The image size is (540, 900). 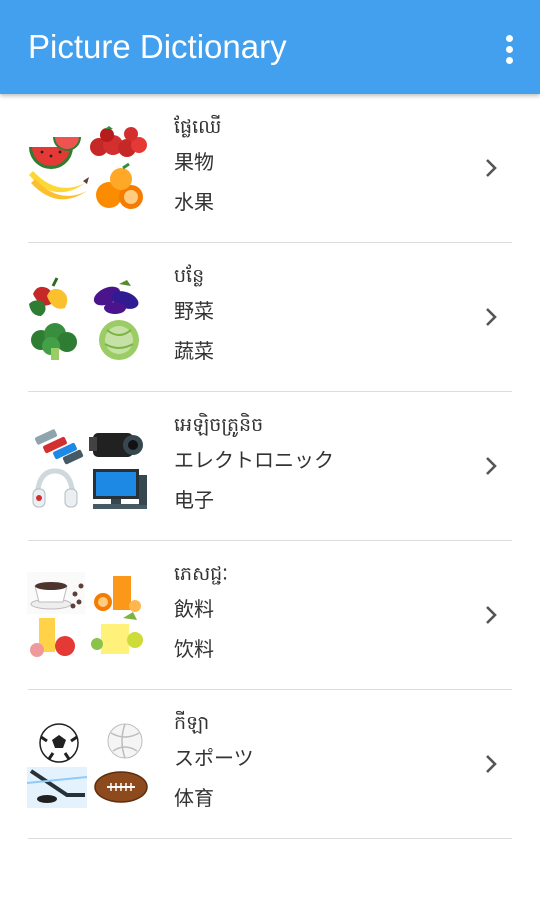 What do you see at coordinates (194, 798) in the screenshot?
I see `chinese-label: 体育` at bounding box center [194, 798].